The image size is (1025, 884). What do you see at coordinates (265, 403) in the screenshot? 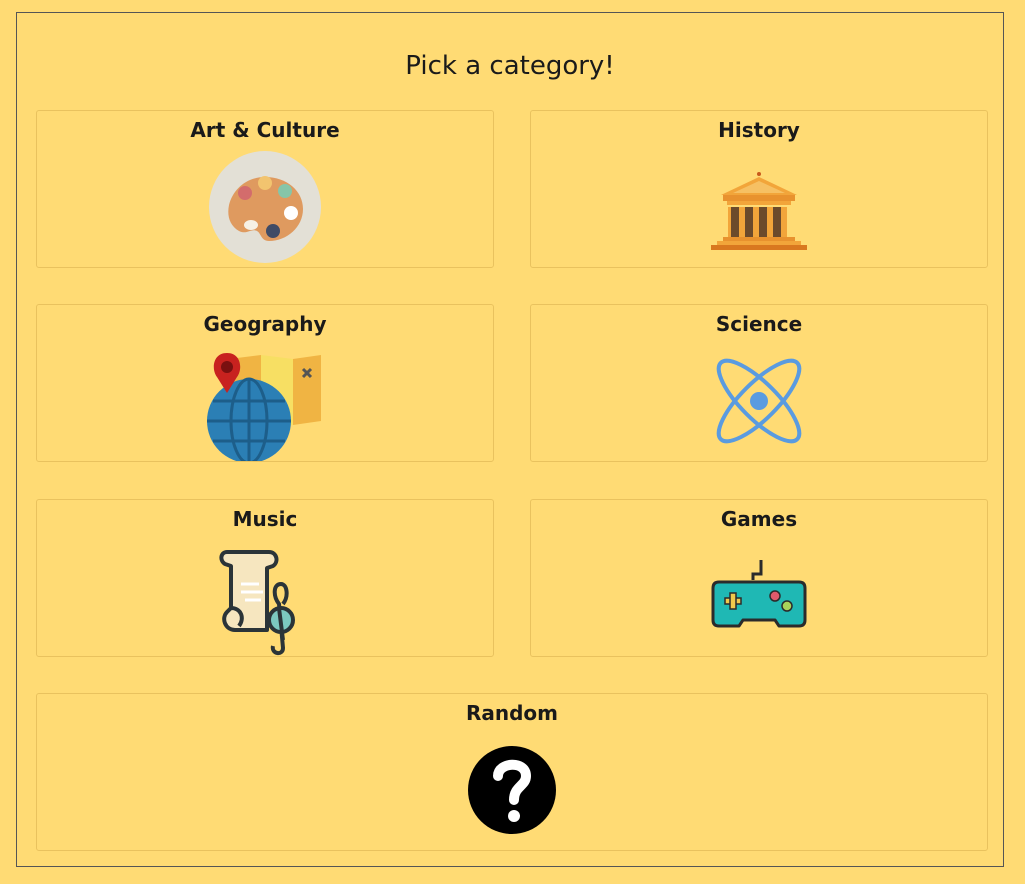
I see `globe-map-icon` at bounding box center [265, 403].